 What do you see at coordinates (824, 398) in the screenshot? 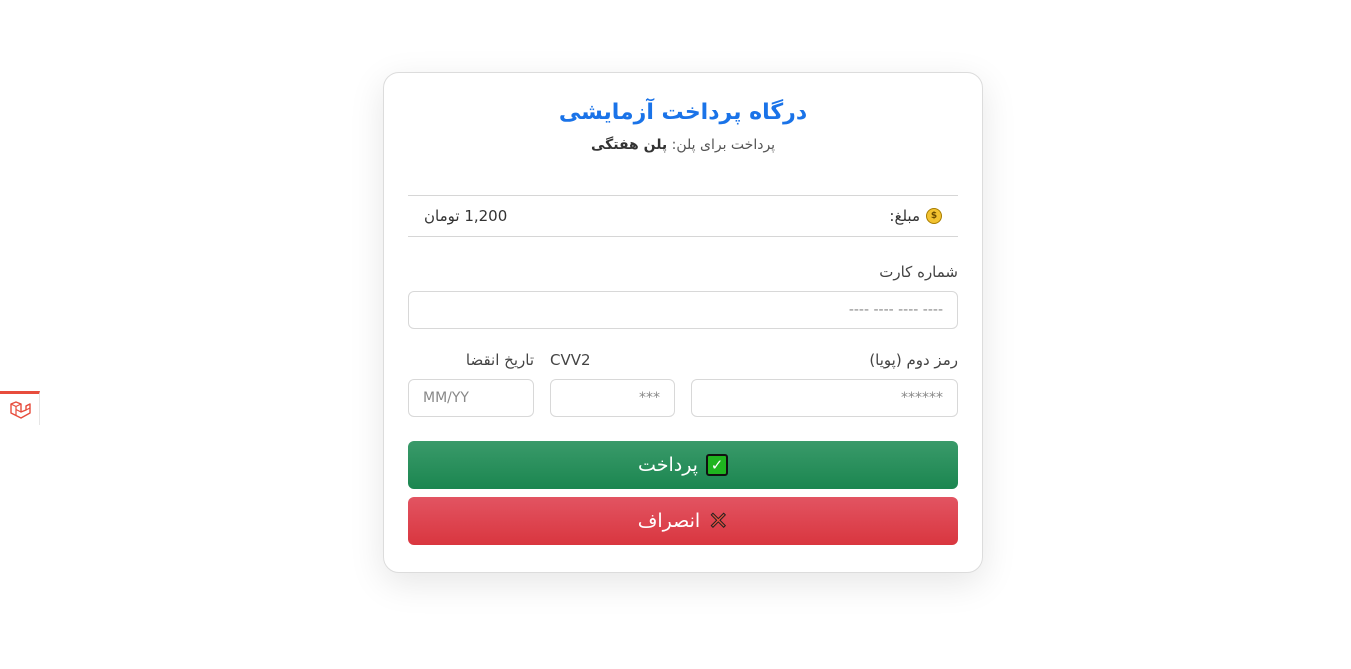
I see `pin2-input` at bounding box center [824, 398].